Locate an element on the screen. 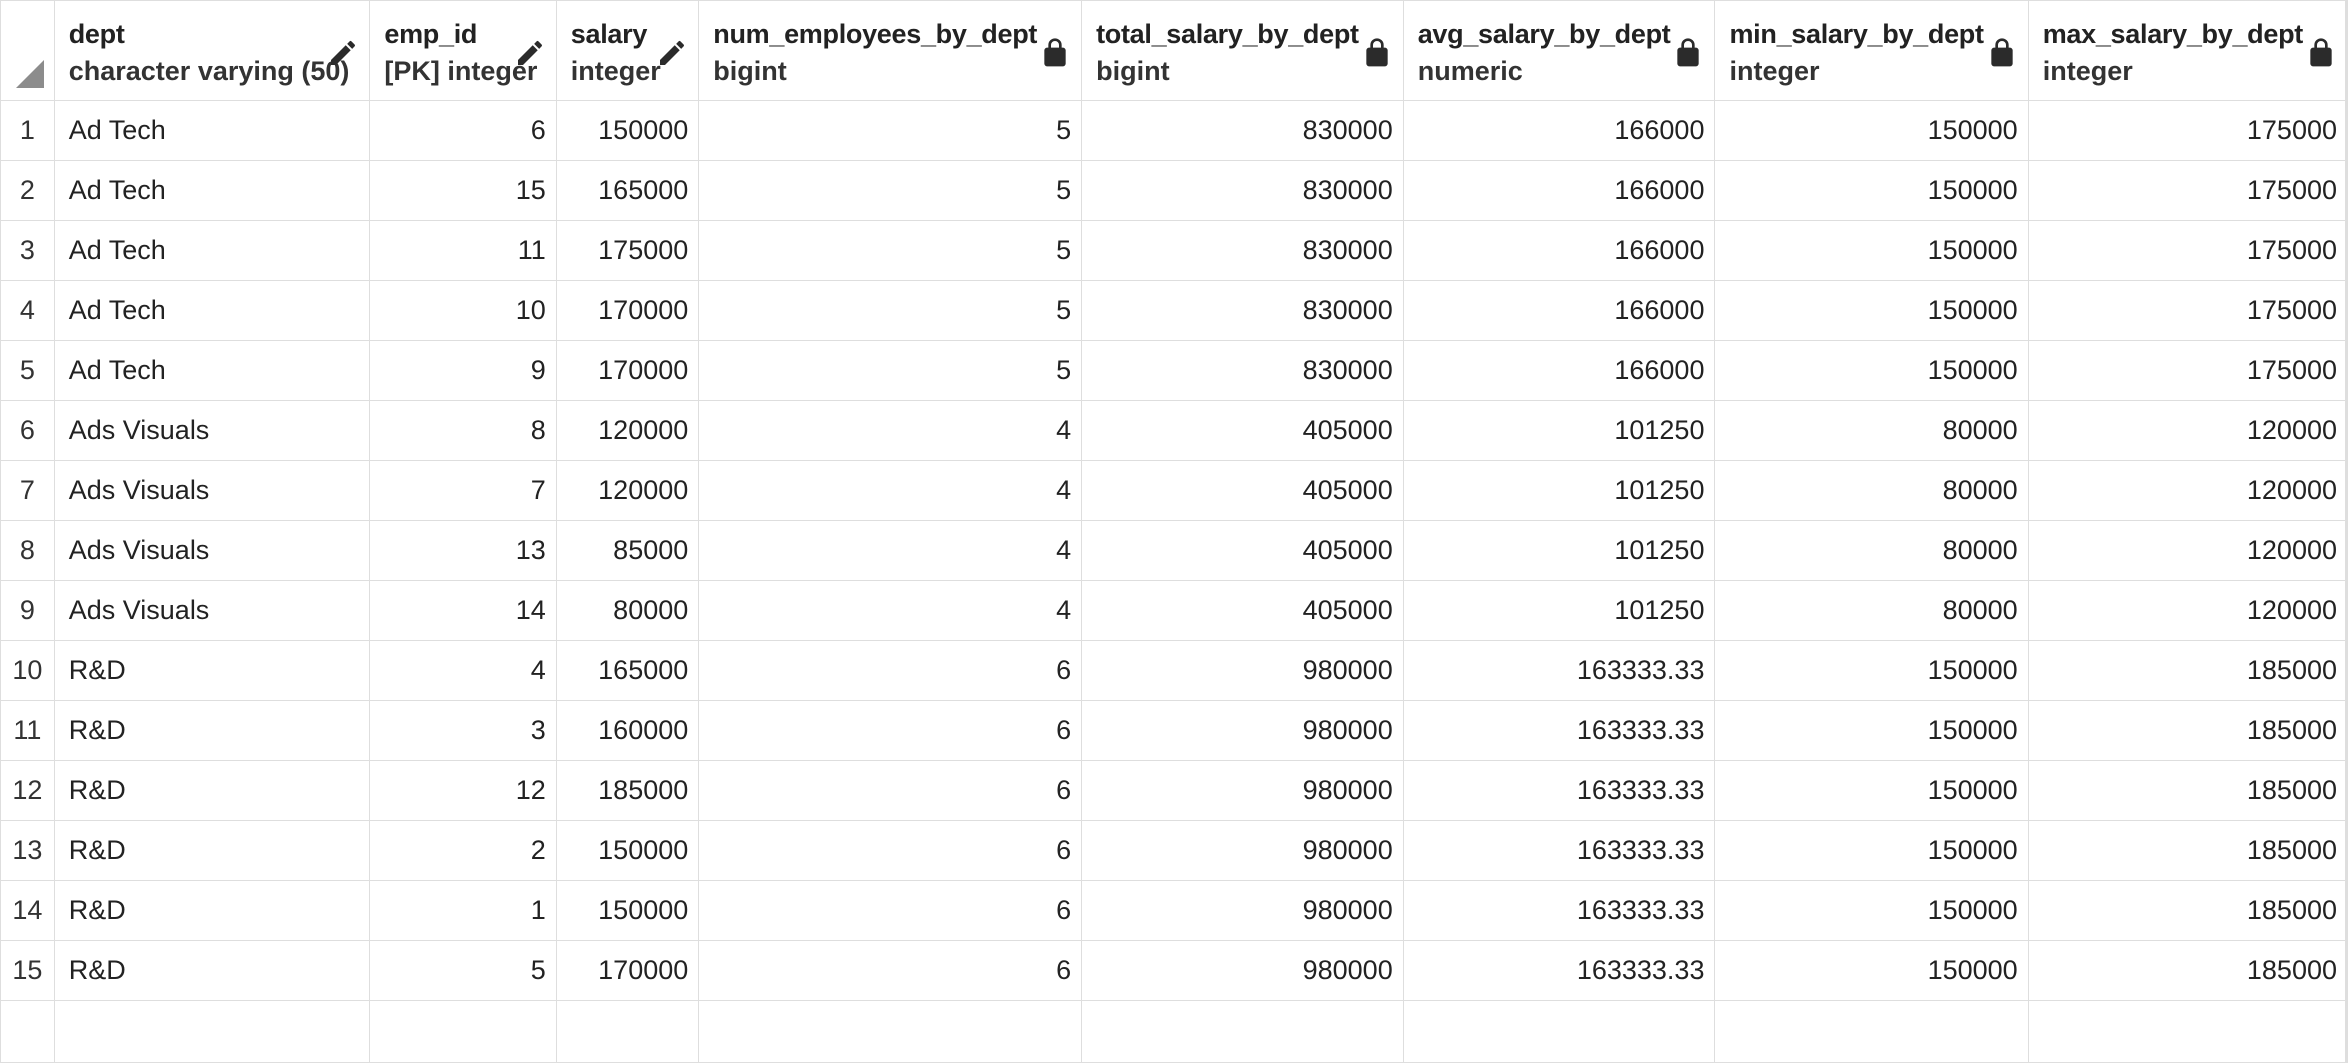  column-header: emp_id [PK] integer is located at coordinates (463, 50).